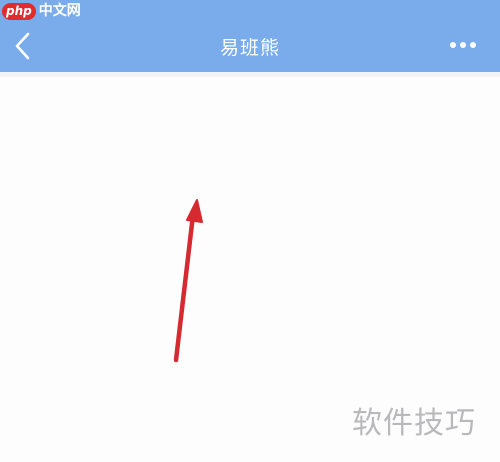 The image size is (500, 462). I want to click on more-options-button, so click(463, 46).